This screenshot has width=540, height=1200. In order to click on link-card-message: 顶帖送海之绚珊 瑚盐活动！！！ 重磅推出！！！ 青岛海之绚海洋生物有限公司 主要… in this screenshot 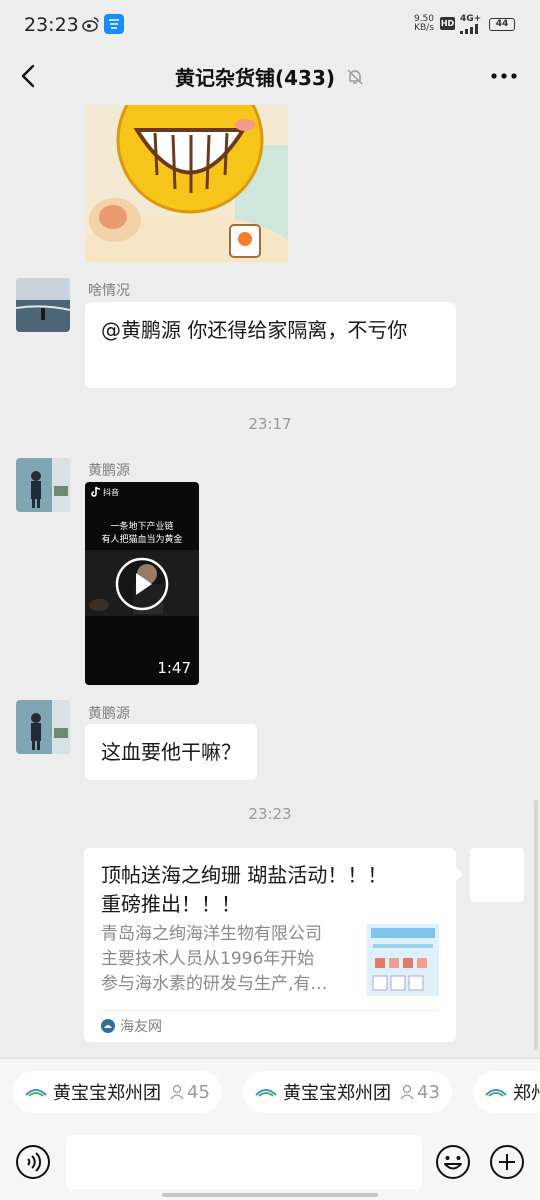, I will do `click(270, 945)`.